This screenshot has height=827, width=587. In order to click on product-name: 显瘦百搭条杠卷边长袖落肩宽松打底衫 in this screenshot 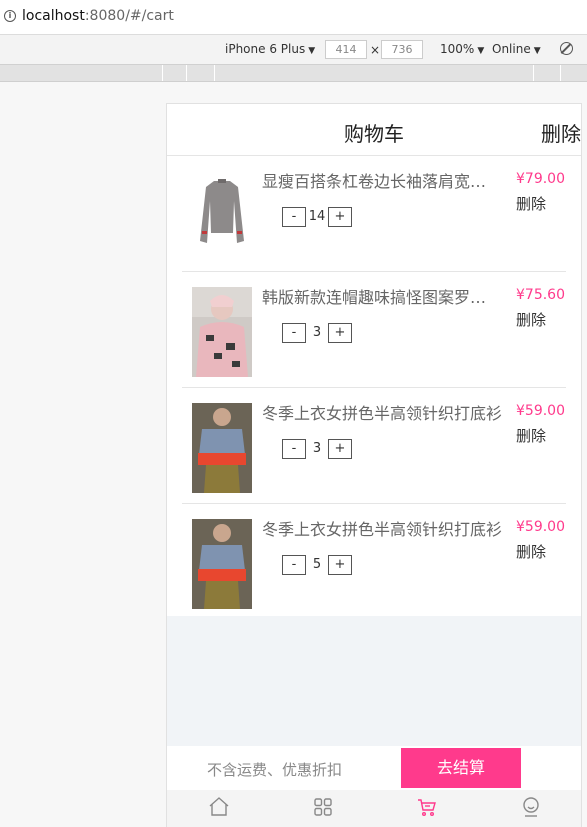, I will do `click(382, 180)`.